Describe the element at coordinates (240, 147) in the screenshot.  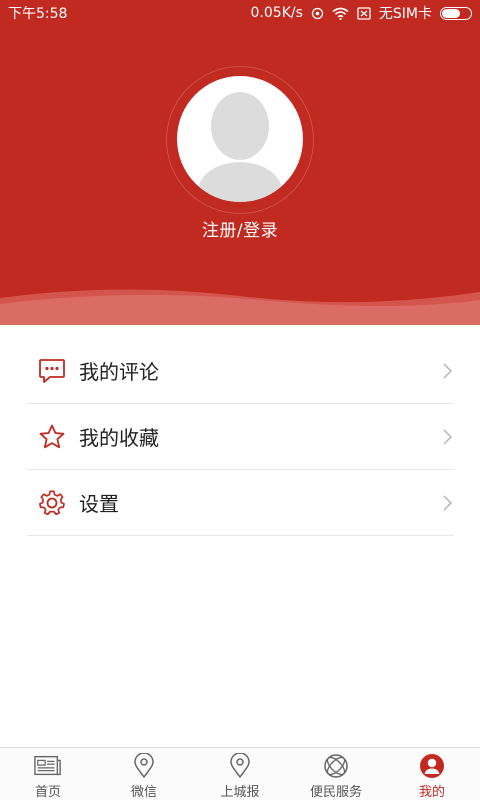
I see `default-user-icon` at that location.